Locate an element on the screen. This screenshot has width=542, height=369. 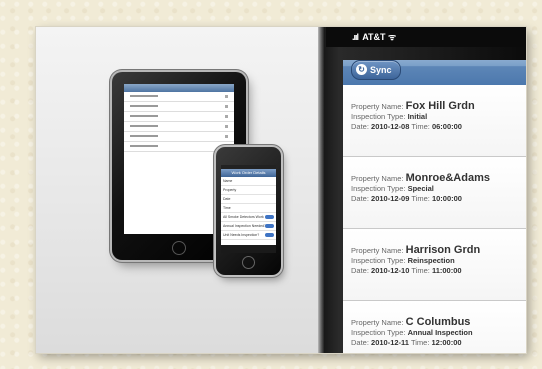
iphone-form-row: Annual Inspection Needed? is located at coordinates (248, 226).